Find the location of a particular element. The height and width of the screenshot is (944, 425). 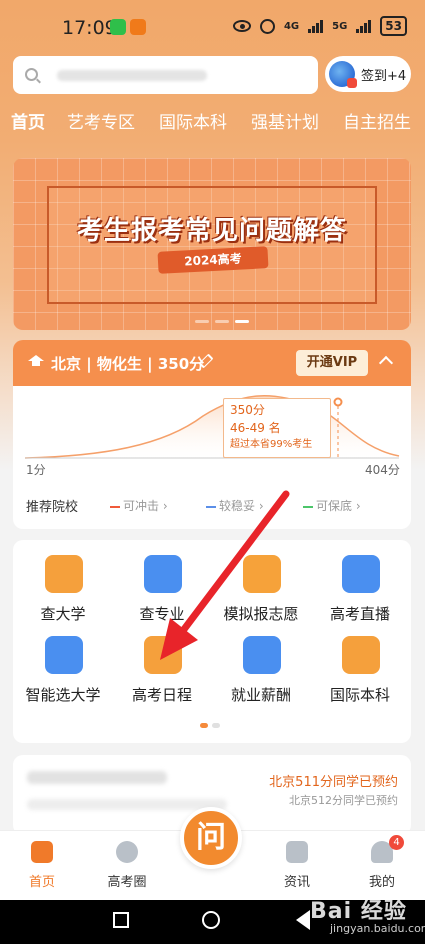

score-card-header: 北京 | 物化生 | 350分 开通VIP is located at coordinates (212, 363).